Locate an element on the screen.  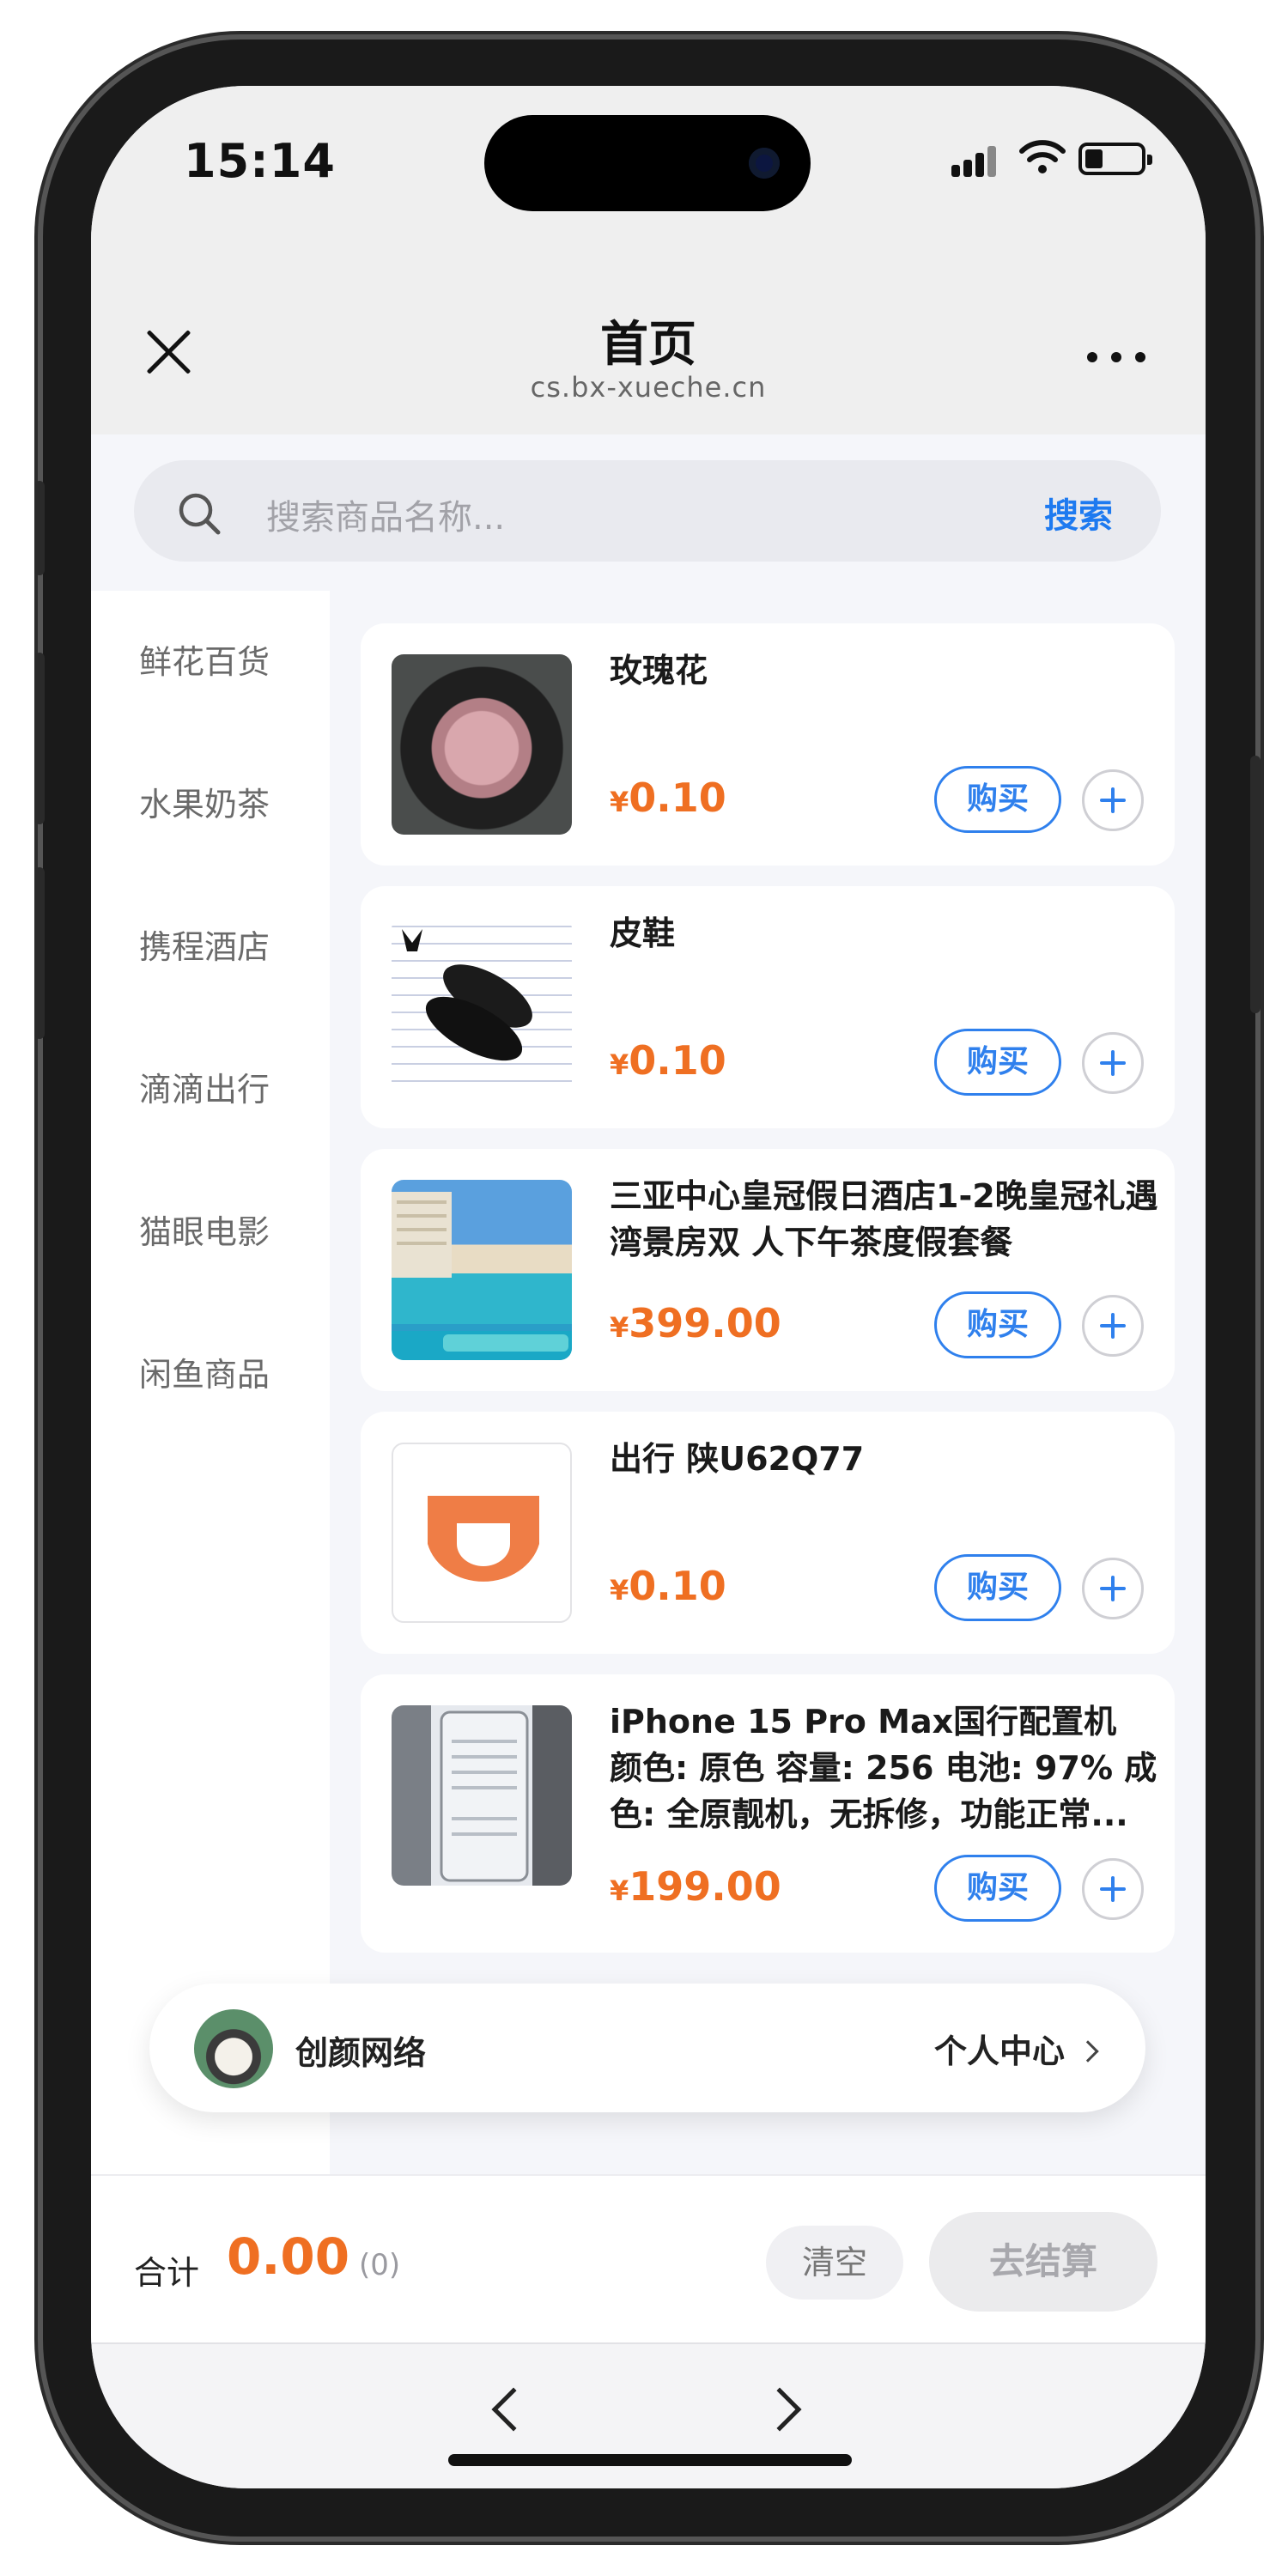
cart-bar: 合计 0.00 (0) 清空 去结算 is located at coordinates (649, 2258).